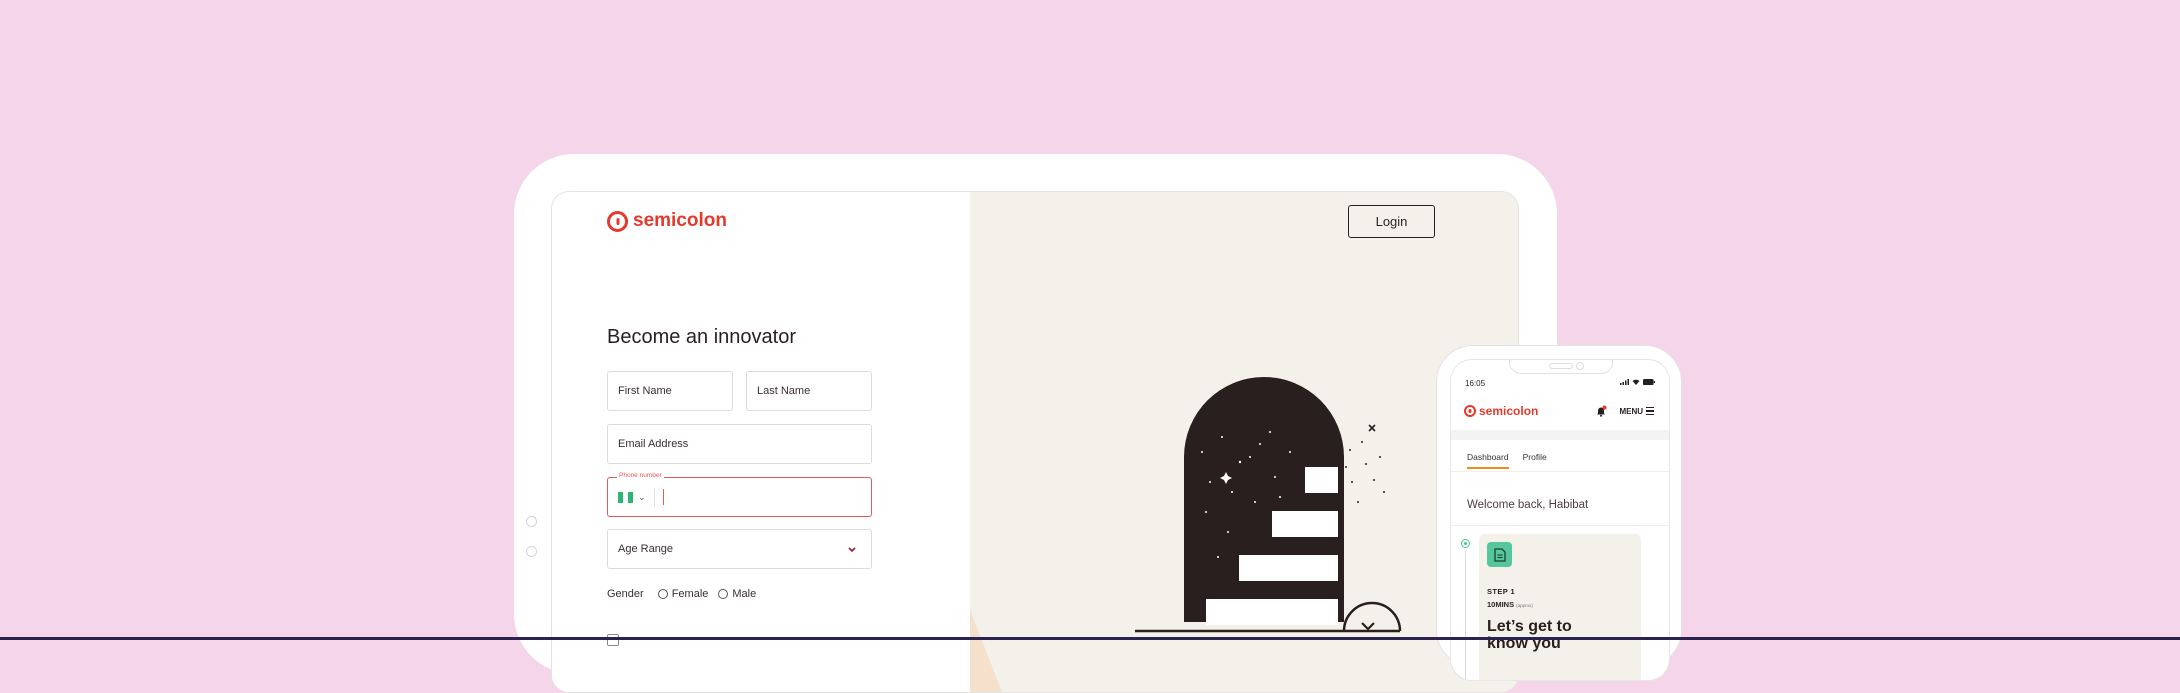 The image size is (2180, 693). I want to click on phone-notch, so click(1561, 367).